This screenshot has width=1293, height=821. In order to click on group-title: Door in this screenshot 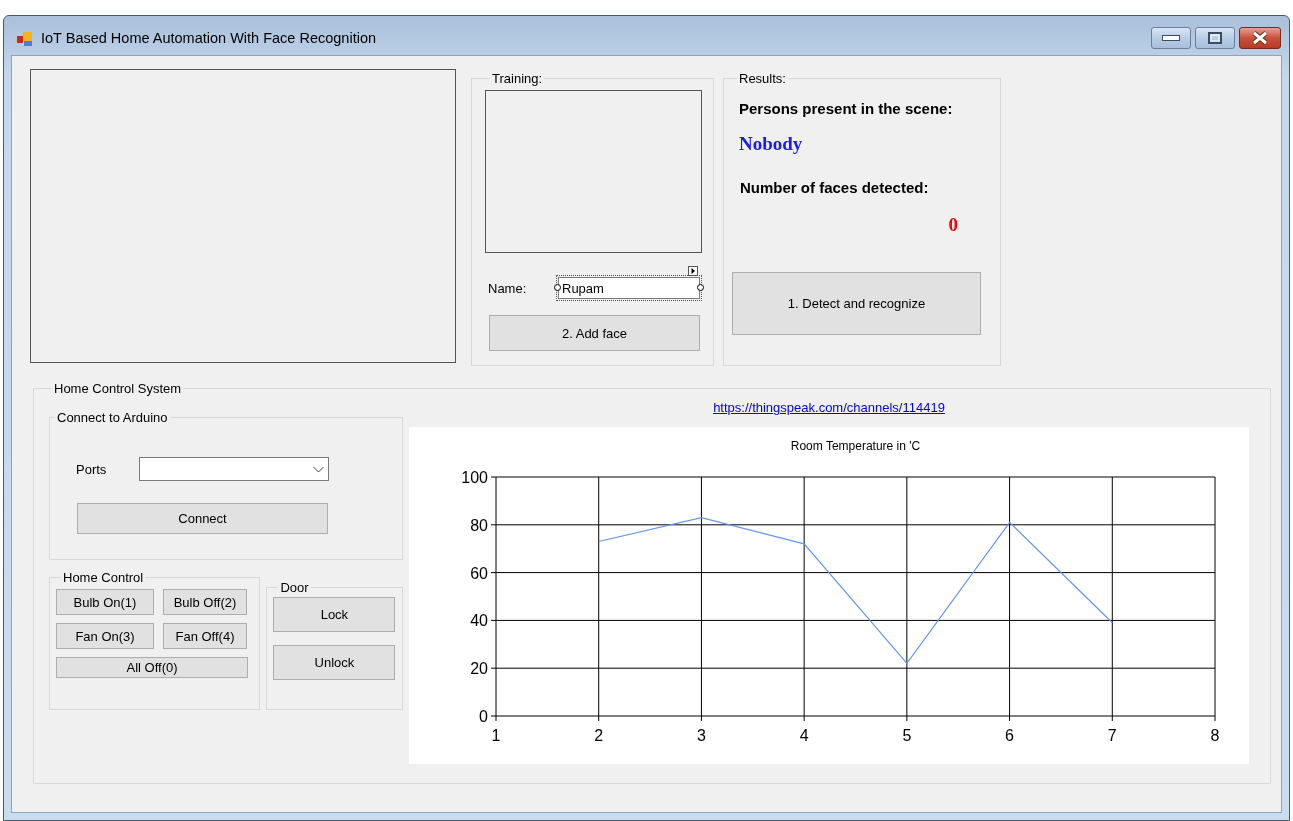, I will do `click(294, 587)`.